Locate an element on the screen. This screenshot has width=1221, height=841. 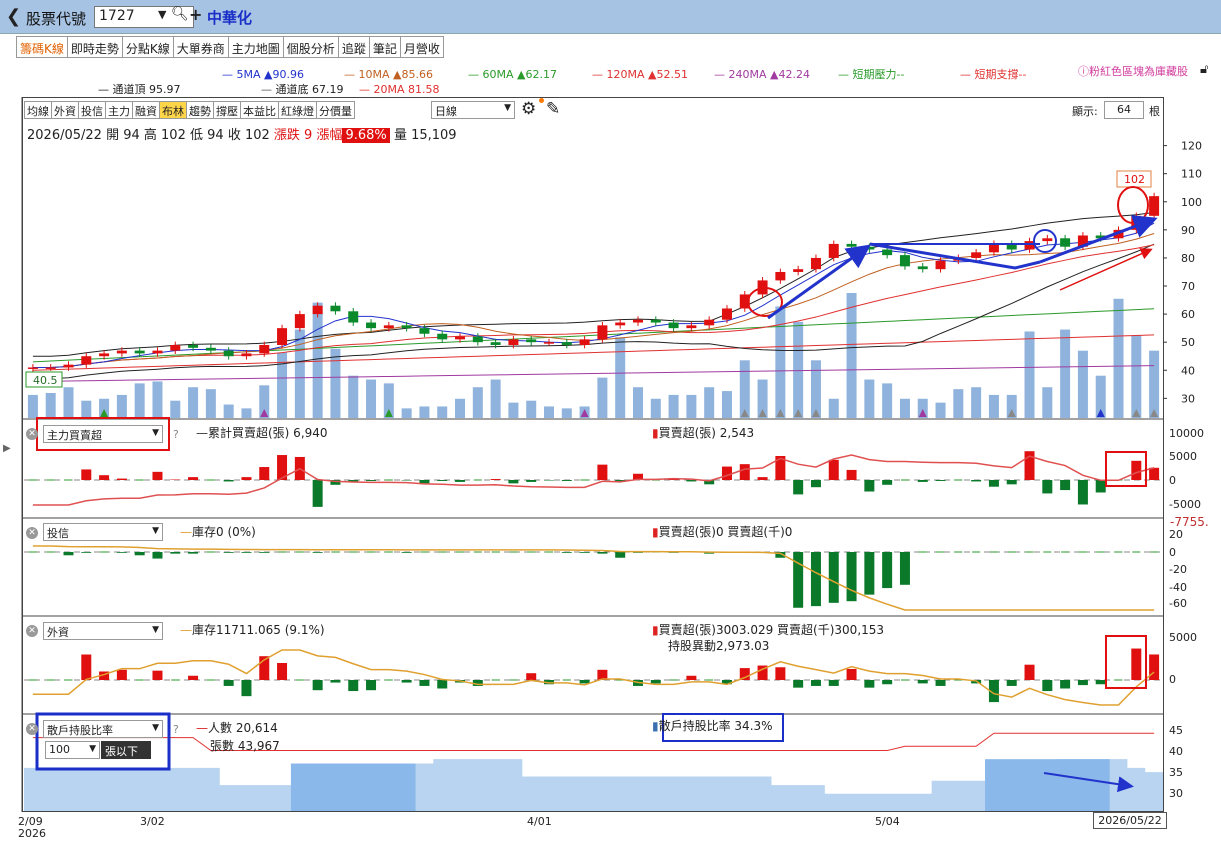
foreign-select-value: 外資 is located at coordinates (58, 632).